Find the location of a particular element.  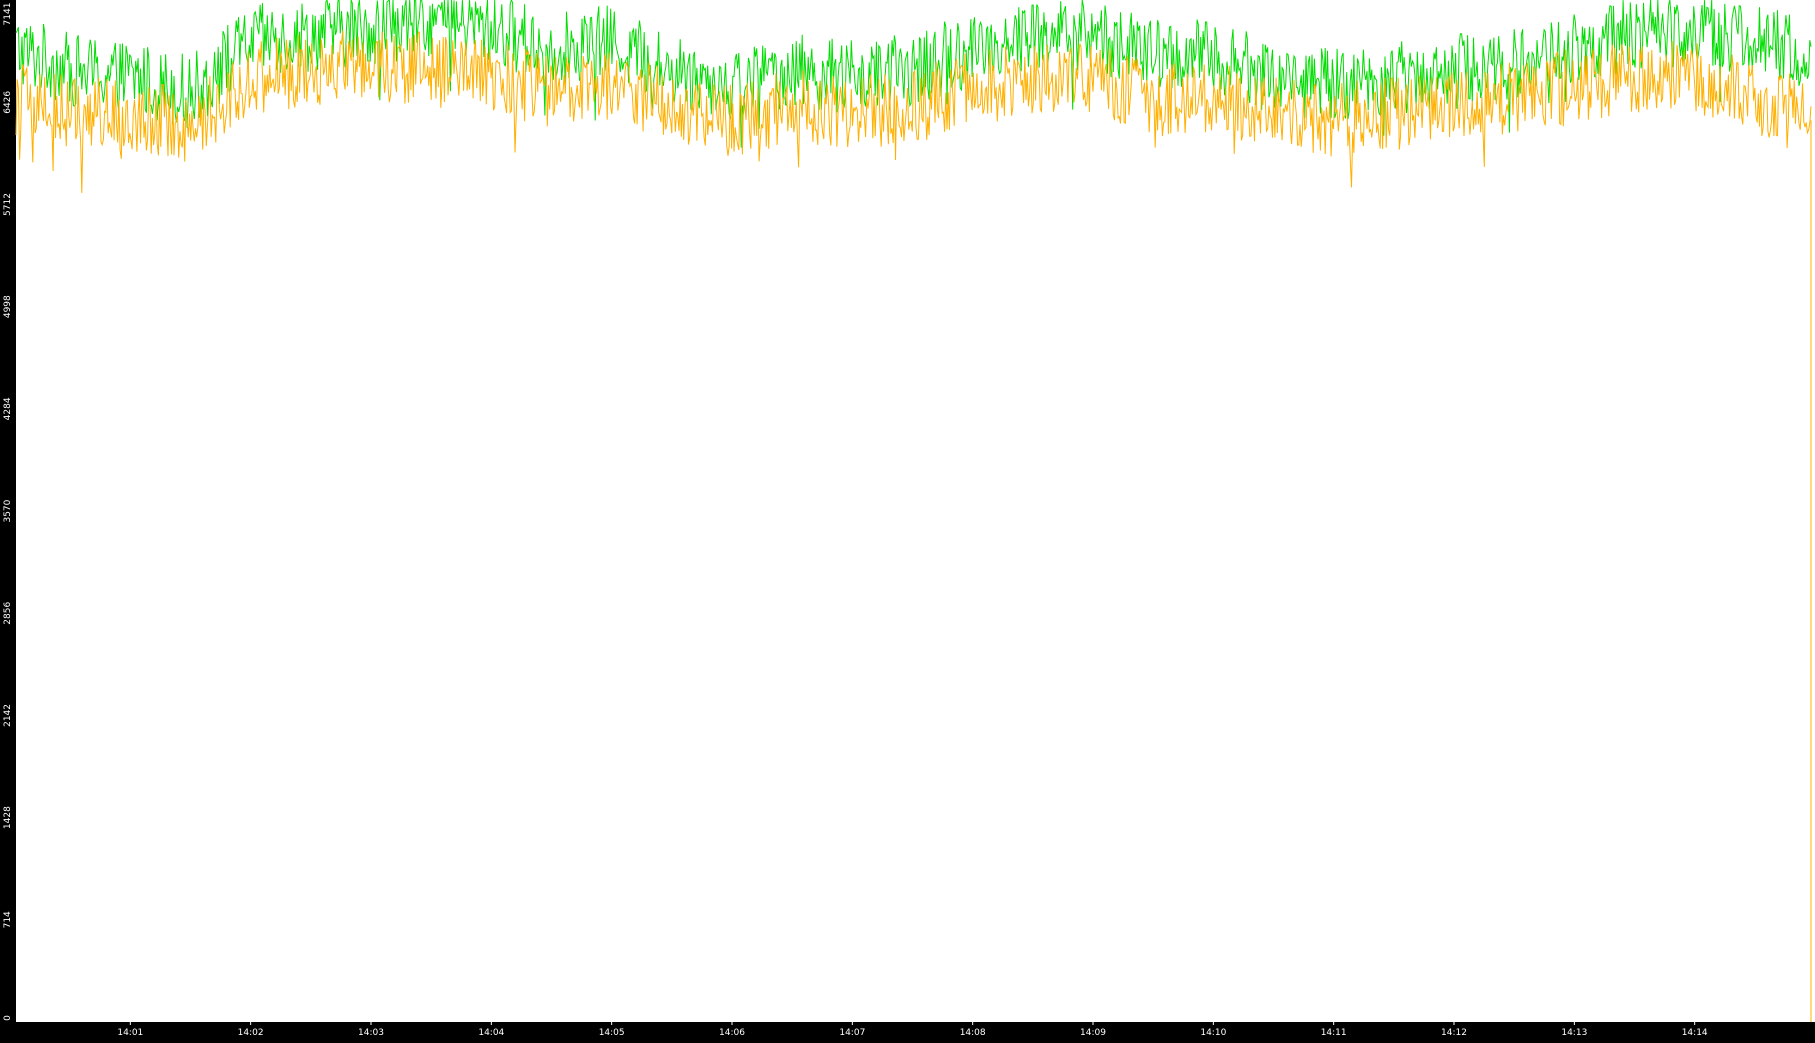

y-tick-label: 4998 is located at coordinates (8, 306).